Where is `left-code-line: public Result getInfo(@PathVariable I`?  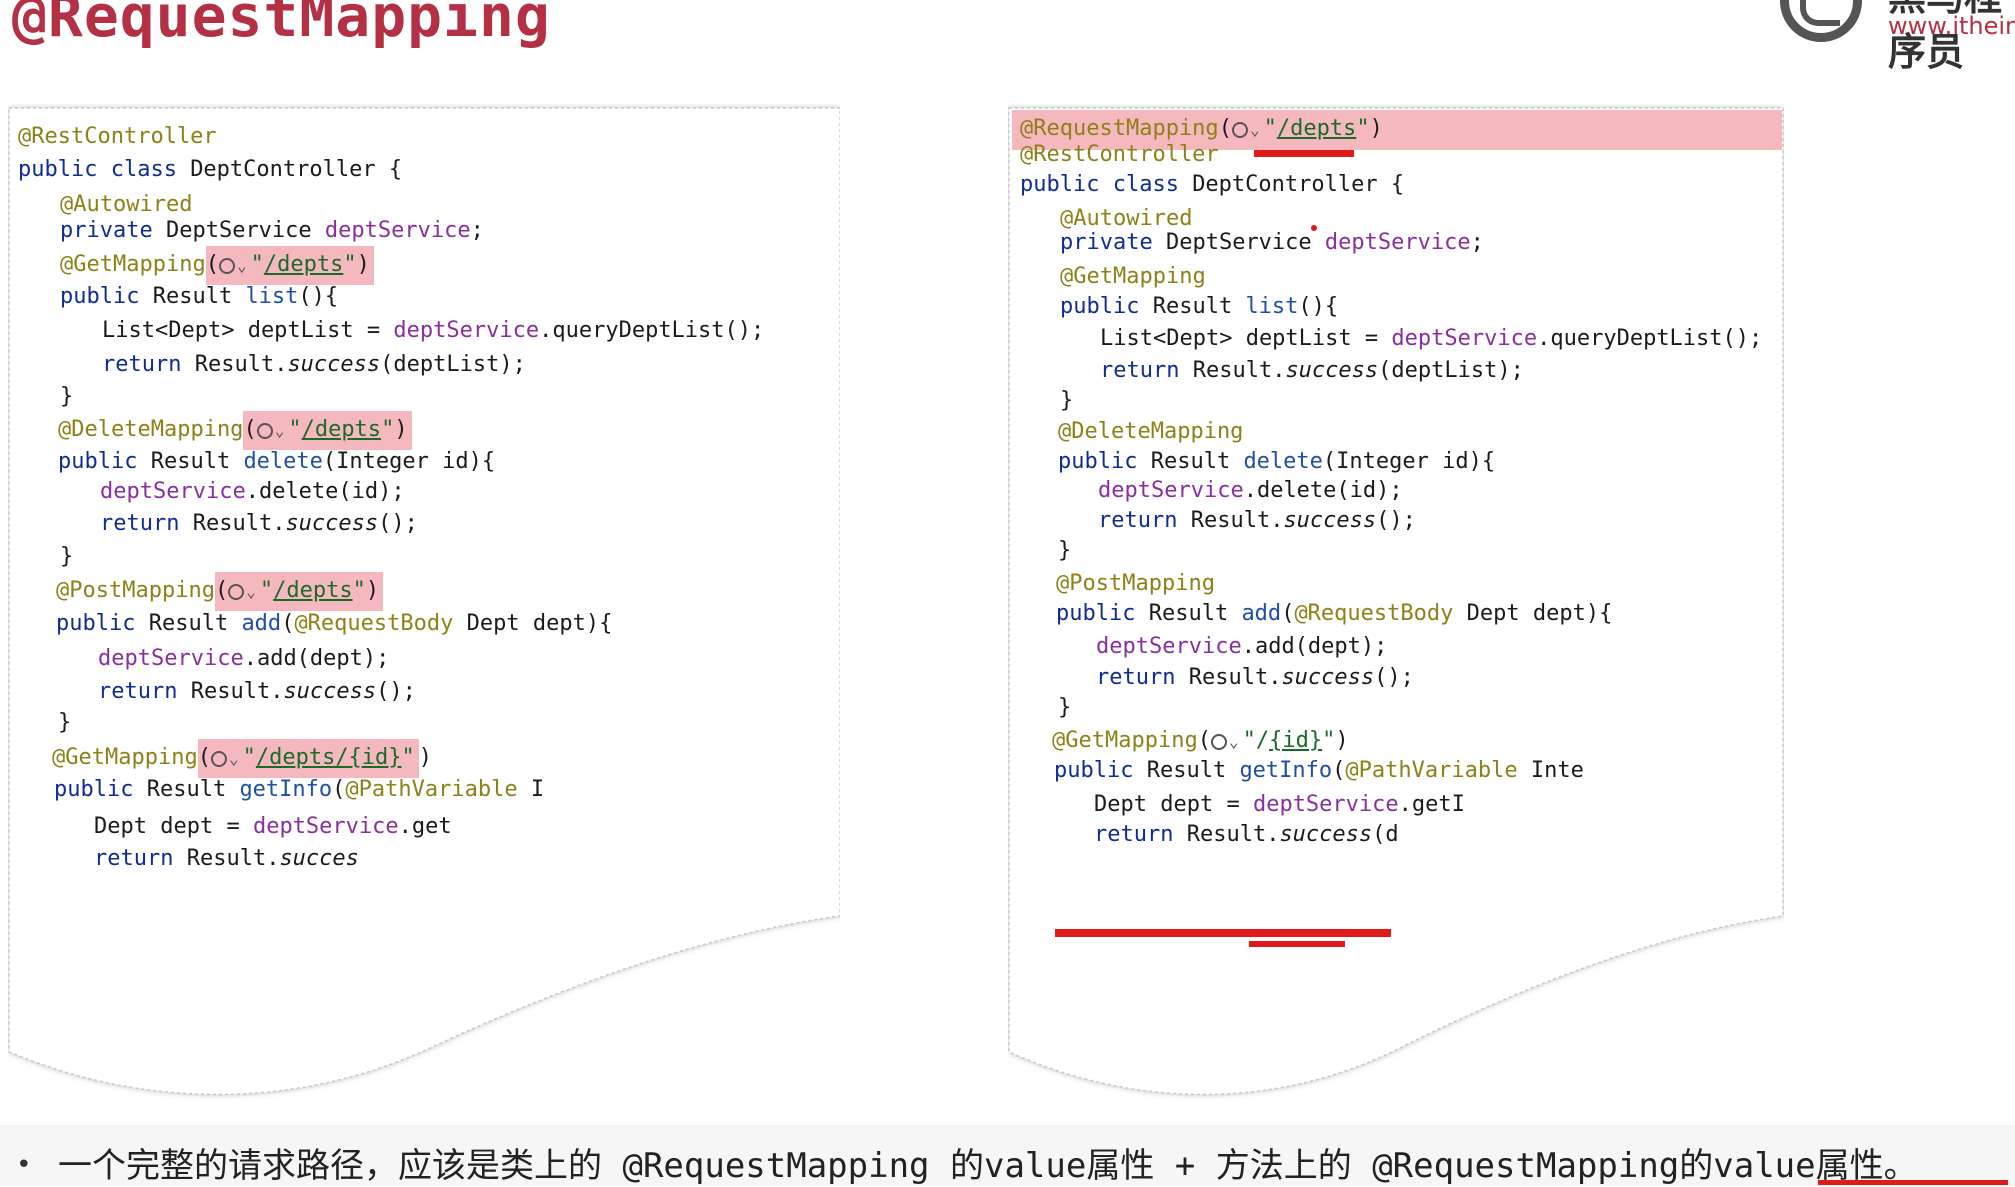 left-code-line: public Result getInfo(@PathVariable I is located at coordinates (299, 790).